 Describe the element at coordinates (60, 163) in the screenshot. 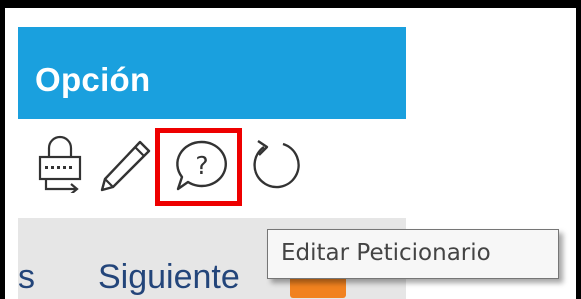

I see `lock-icon` at that location.